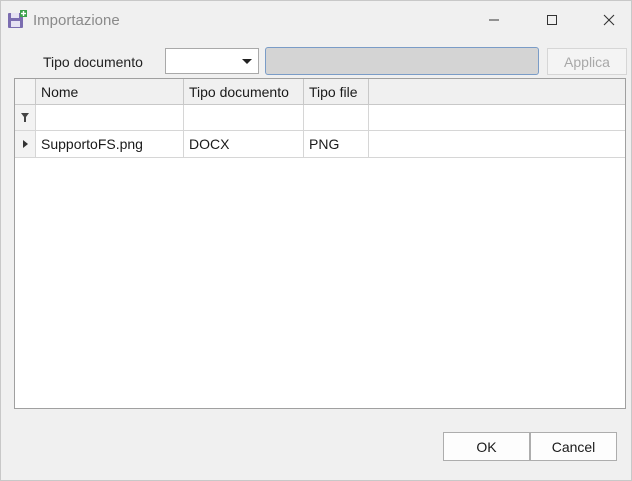 The width and height of the screenshot is (632, 481). Describe the element at coordinates (402, 61) in the screenshot. I see `filter-text-field` at that location.